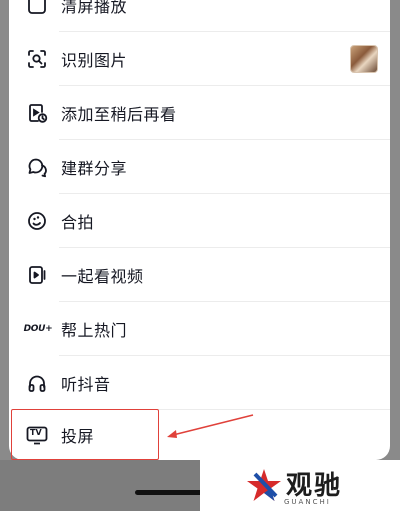 This screenshot has width=400, height=511. I want to click on image-thumbnail, so click(364, 59).